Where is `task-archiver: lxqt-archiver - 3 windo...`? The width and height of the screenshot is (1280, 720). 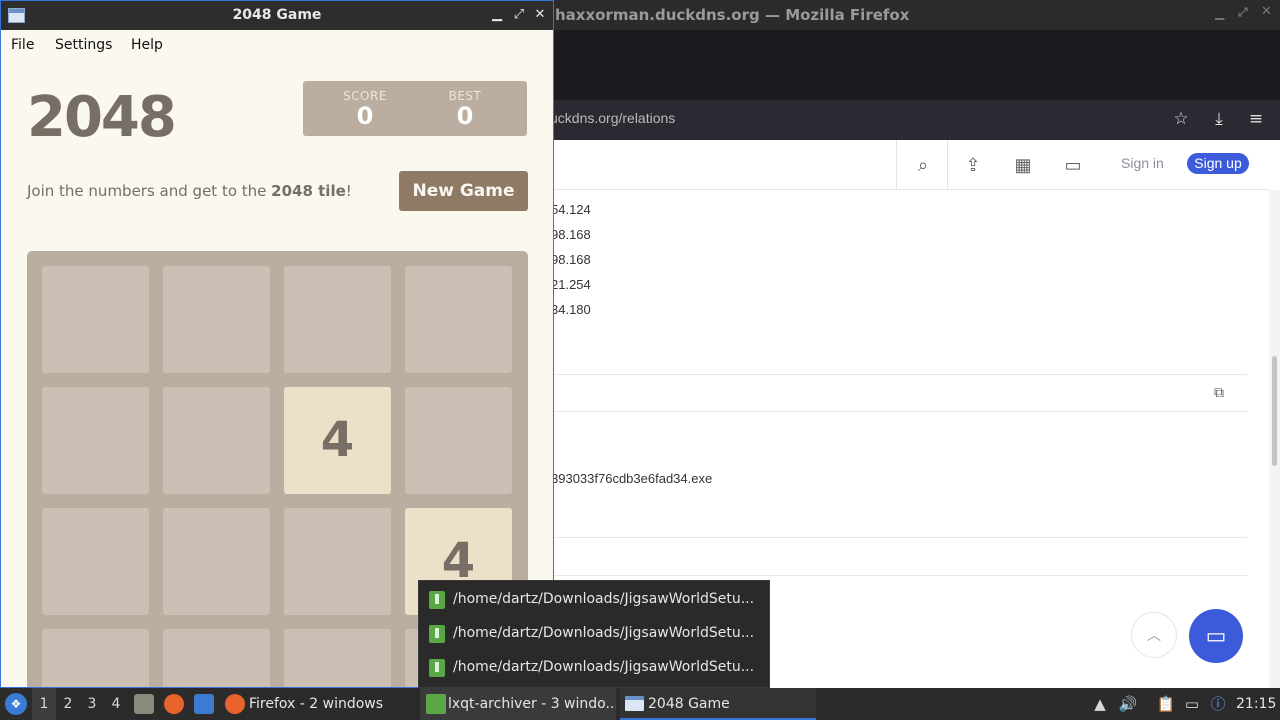
task-archiver: lxqt-archiver - 3 windo... is located at coordinates (518, 704).